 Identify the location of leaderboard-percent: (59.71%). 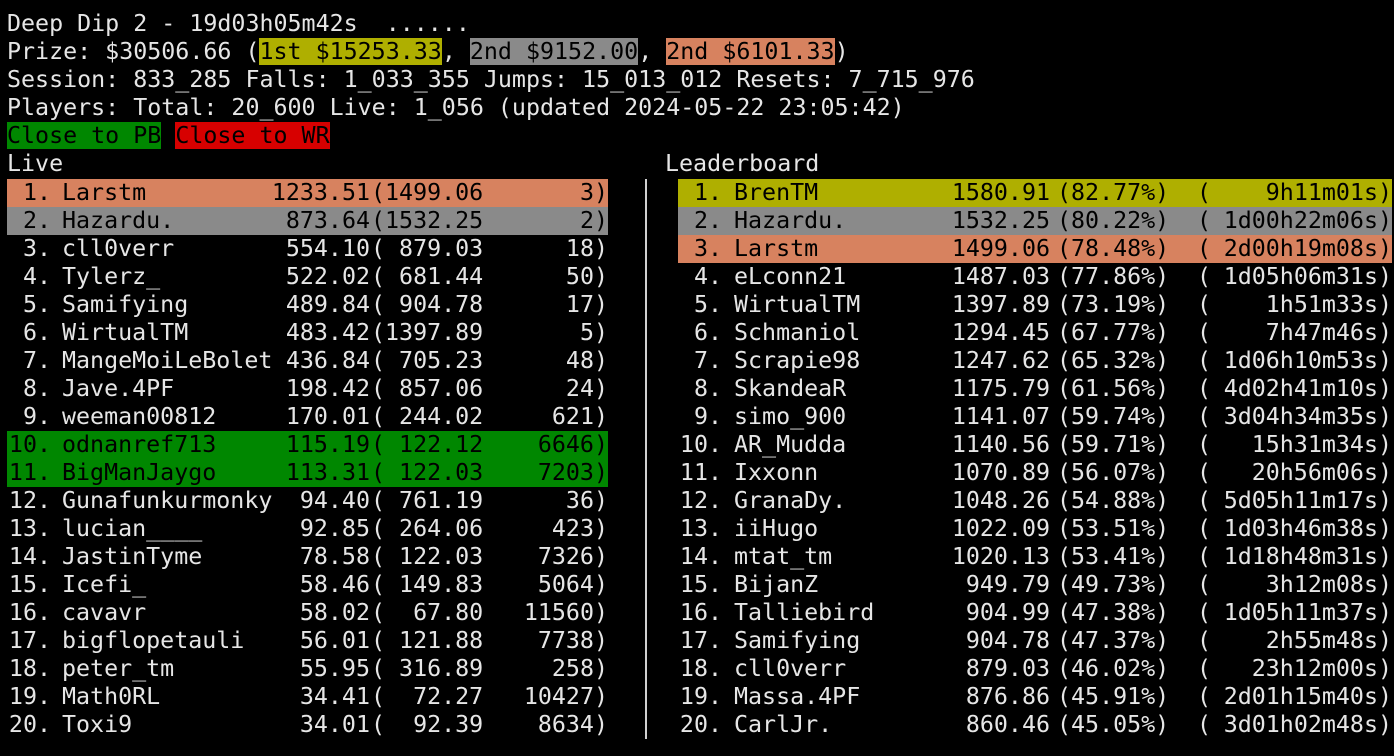
(1113, 444).